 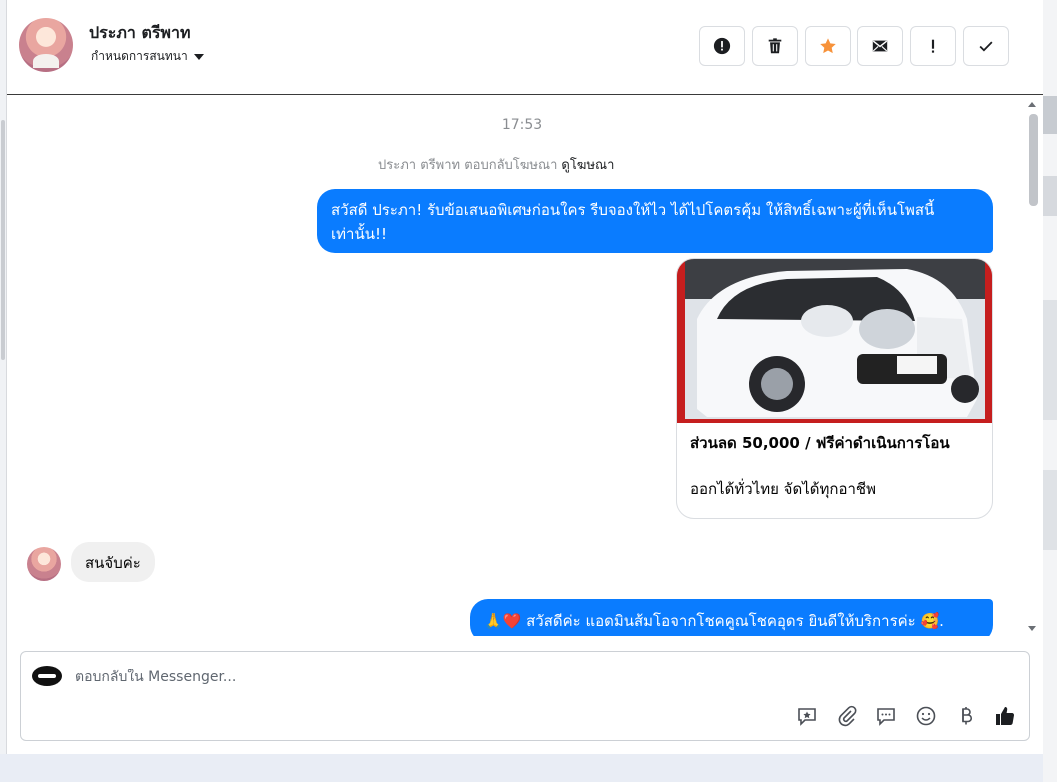 What do you see at coordinates (522, 125) in the screenshot?
I see `message-timestamp: 17:53` at bounding box center [522, 125].